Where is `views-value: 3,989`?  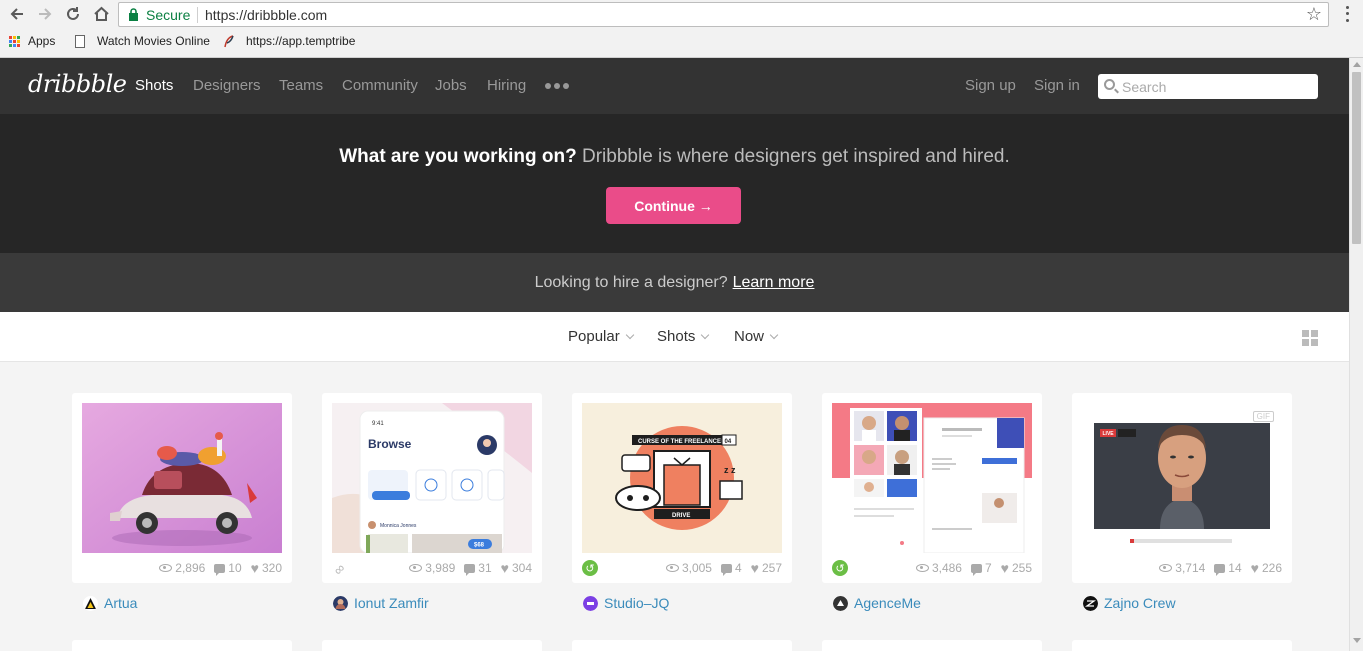 views-value: 3,989 is located at coordinates (440, 568).